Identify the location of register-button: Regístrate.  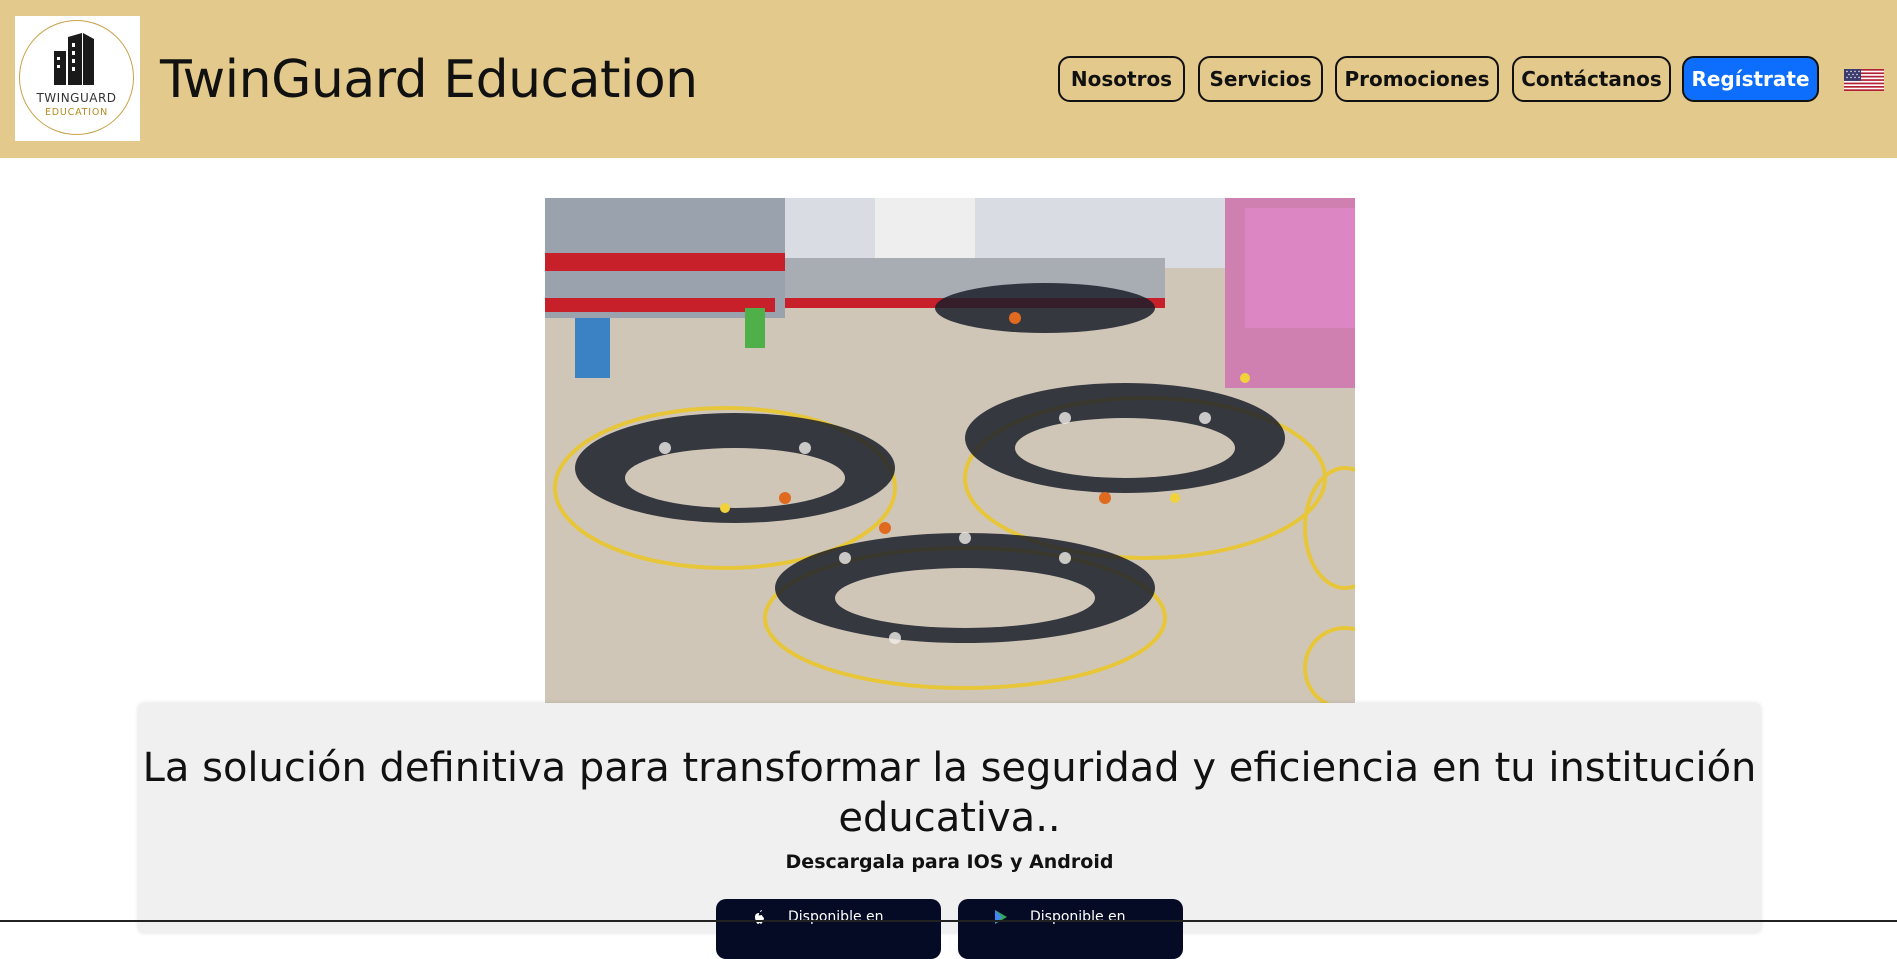
(1750, 79).